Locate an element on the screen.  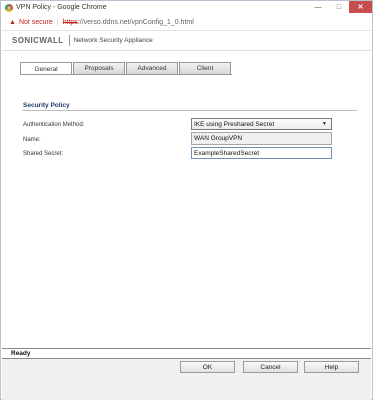
tab-underline is located at coordinates (126, 74).